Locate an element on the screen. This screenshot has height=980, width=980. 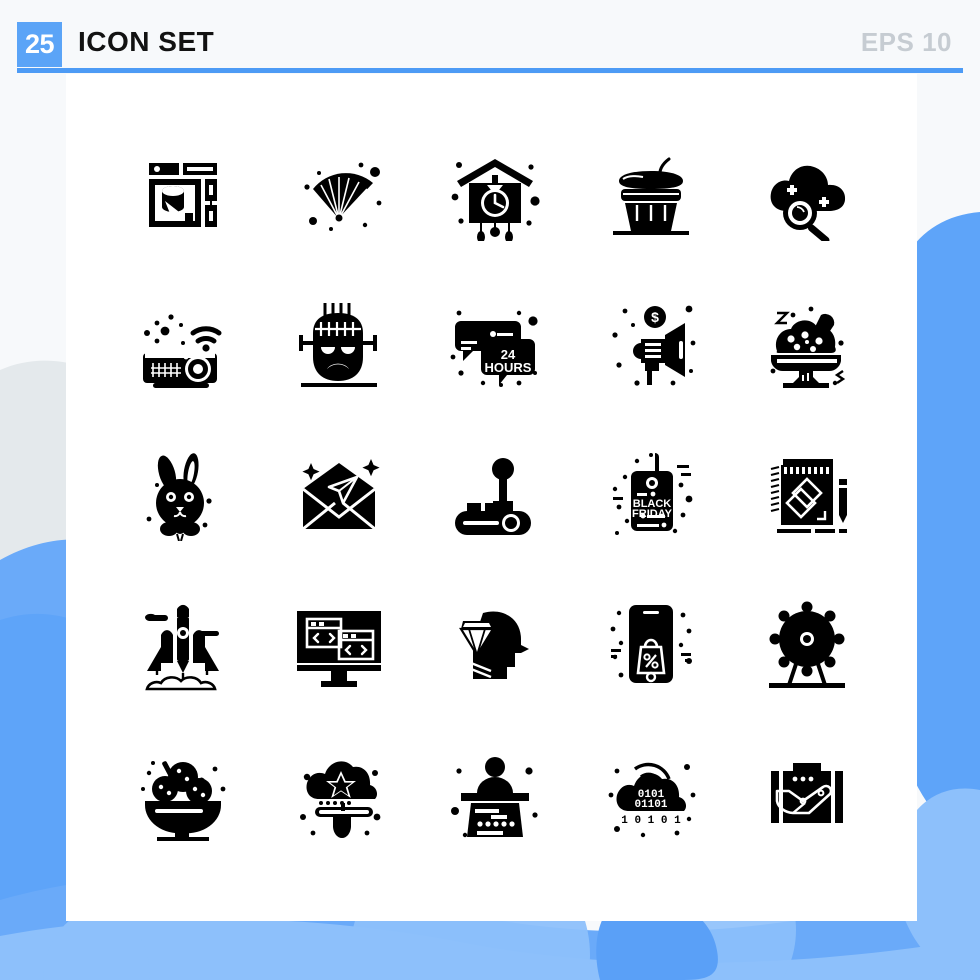
header-divider is located at coordinates (490, 70).